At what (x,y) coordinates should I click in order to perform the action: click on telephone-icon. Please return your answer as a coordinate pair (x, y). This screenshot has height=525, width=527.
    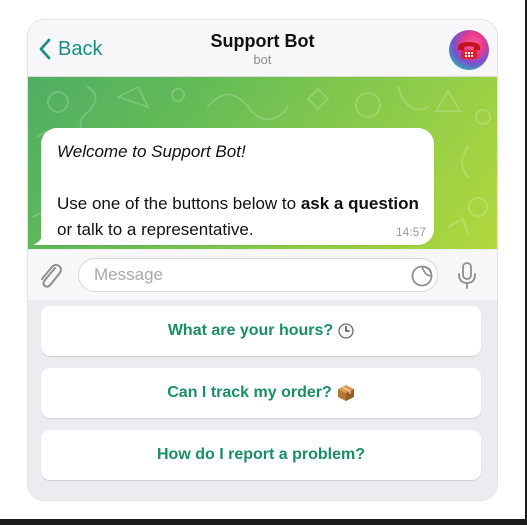
    Looking at the image, I should click on (469, 50).